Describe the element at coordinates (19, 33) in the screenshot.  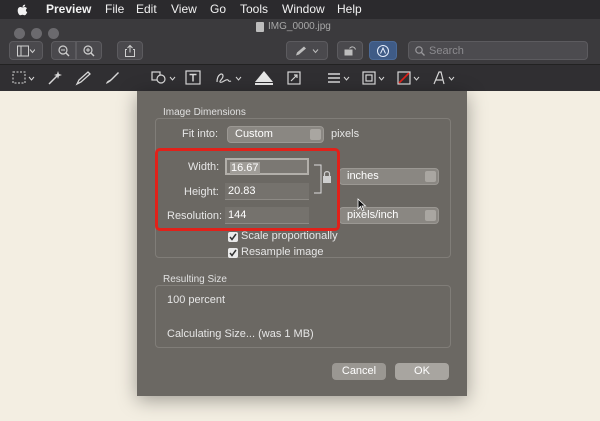
I see `close-window-button` at that location.